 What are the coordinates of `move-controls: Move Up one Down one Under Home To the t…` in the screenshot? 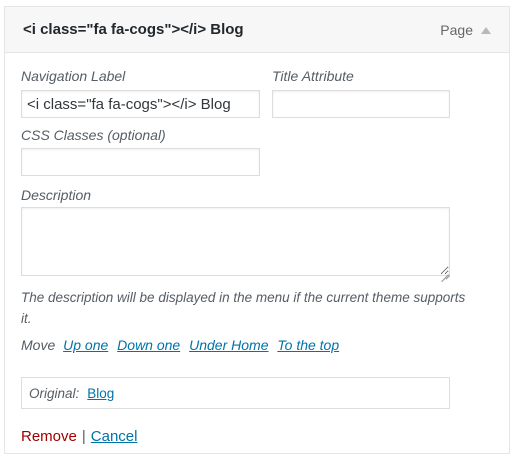 It's located at (182, 345).